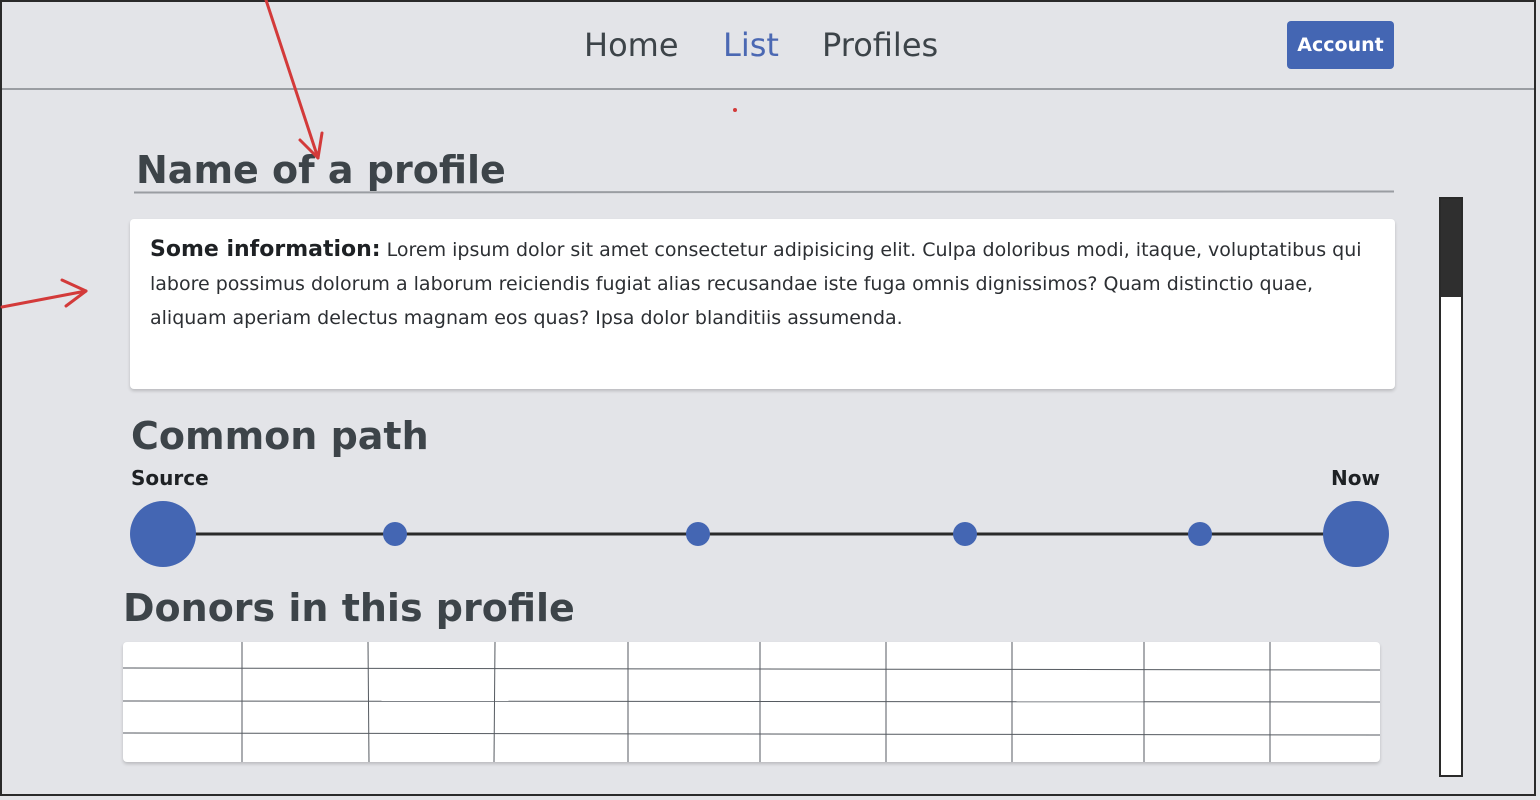 The width and height of the screenshot is (1540, 800). I want to click on vertical-scrollbar, so click(1451, 487).